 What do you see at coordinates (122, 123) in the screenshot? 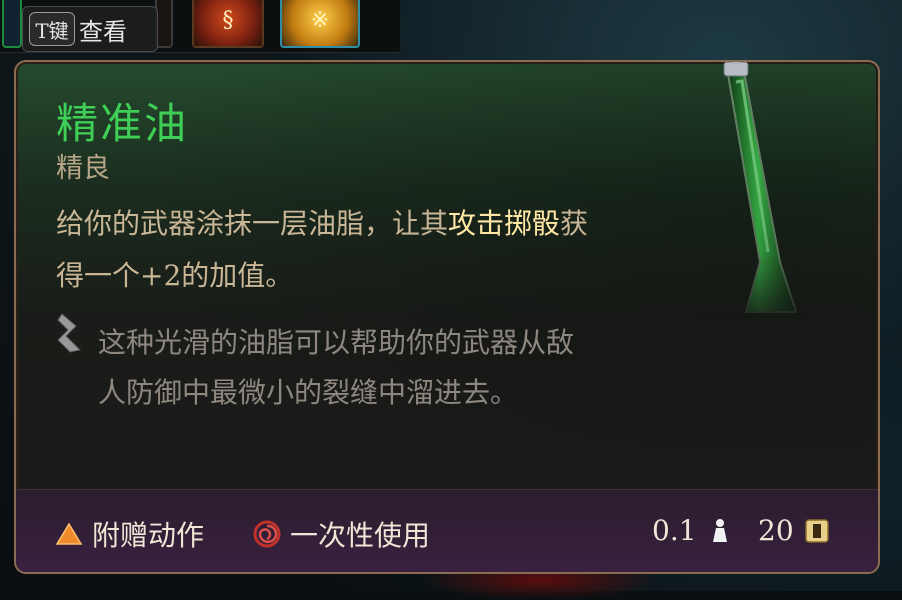
I see `item-name: 精准油` at bounding box center [122, 123].